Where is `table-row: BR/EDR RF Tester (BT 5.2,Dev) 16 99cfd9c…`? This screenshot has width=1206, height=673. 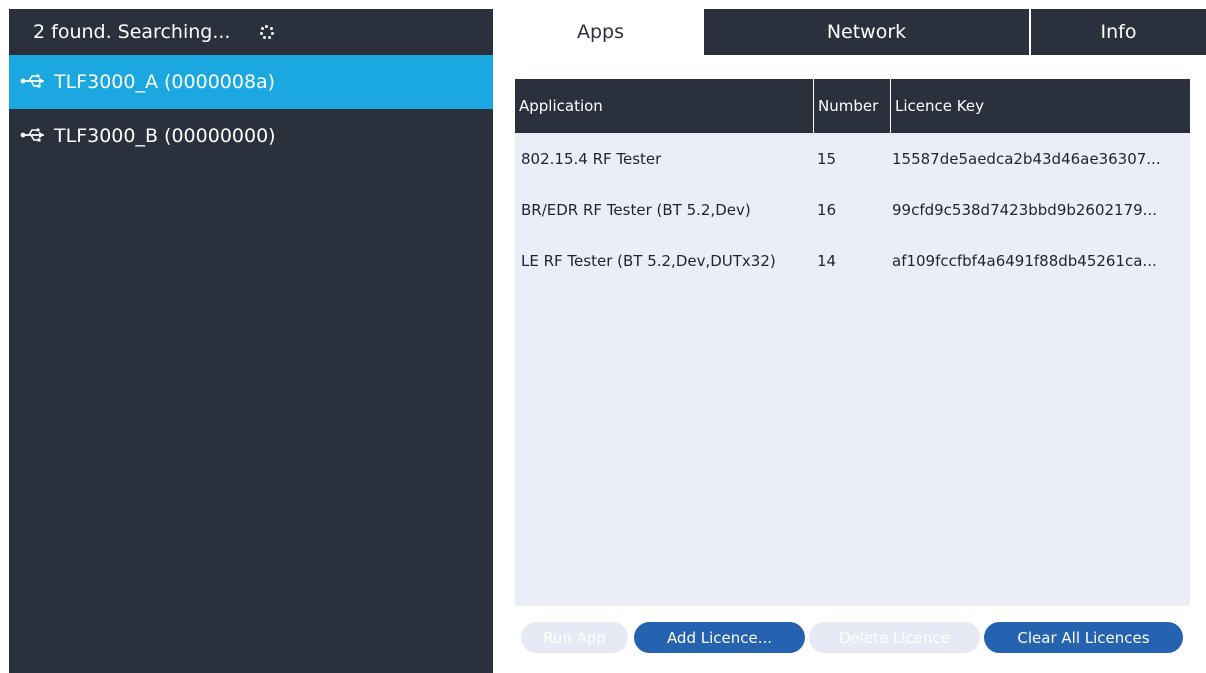 table-row: BR/EDR RF Tester (BT 5.2,Dev) 16 99cfd9c… is located at coordinates (852, 209).